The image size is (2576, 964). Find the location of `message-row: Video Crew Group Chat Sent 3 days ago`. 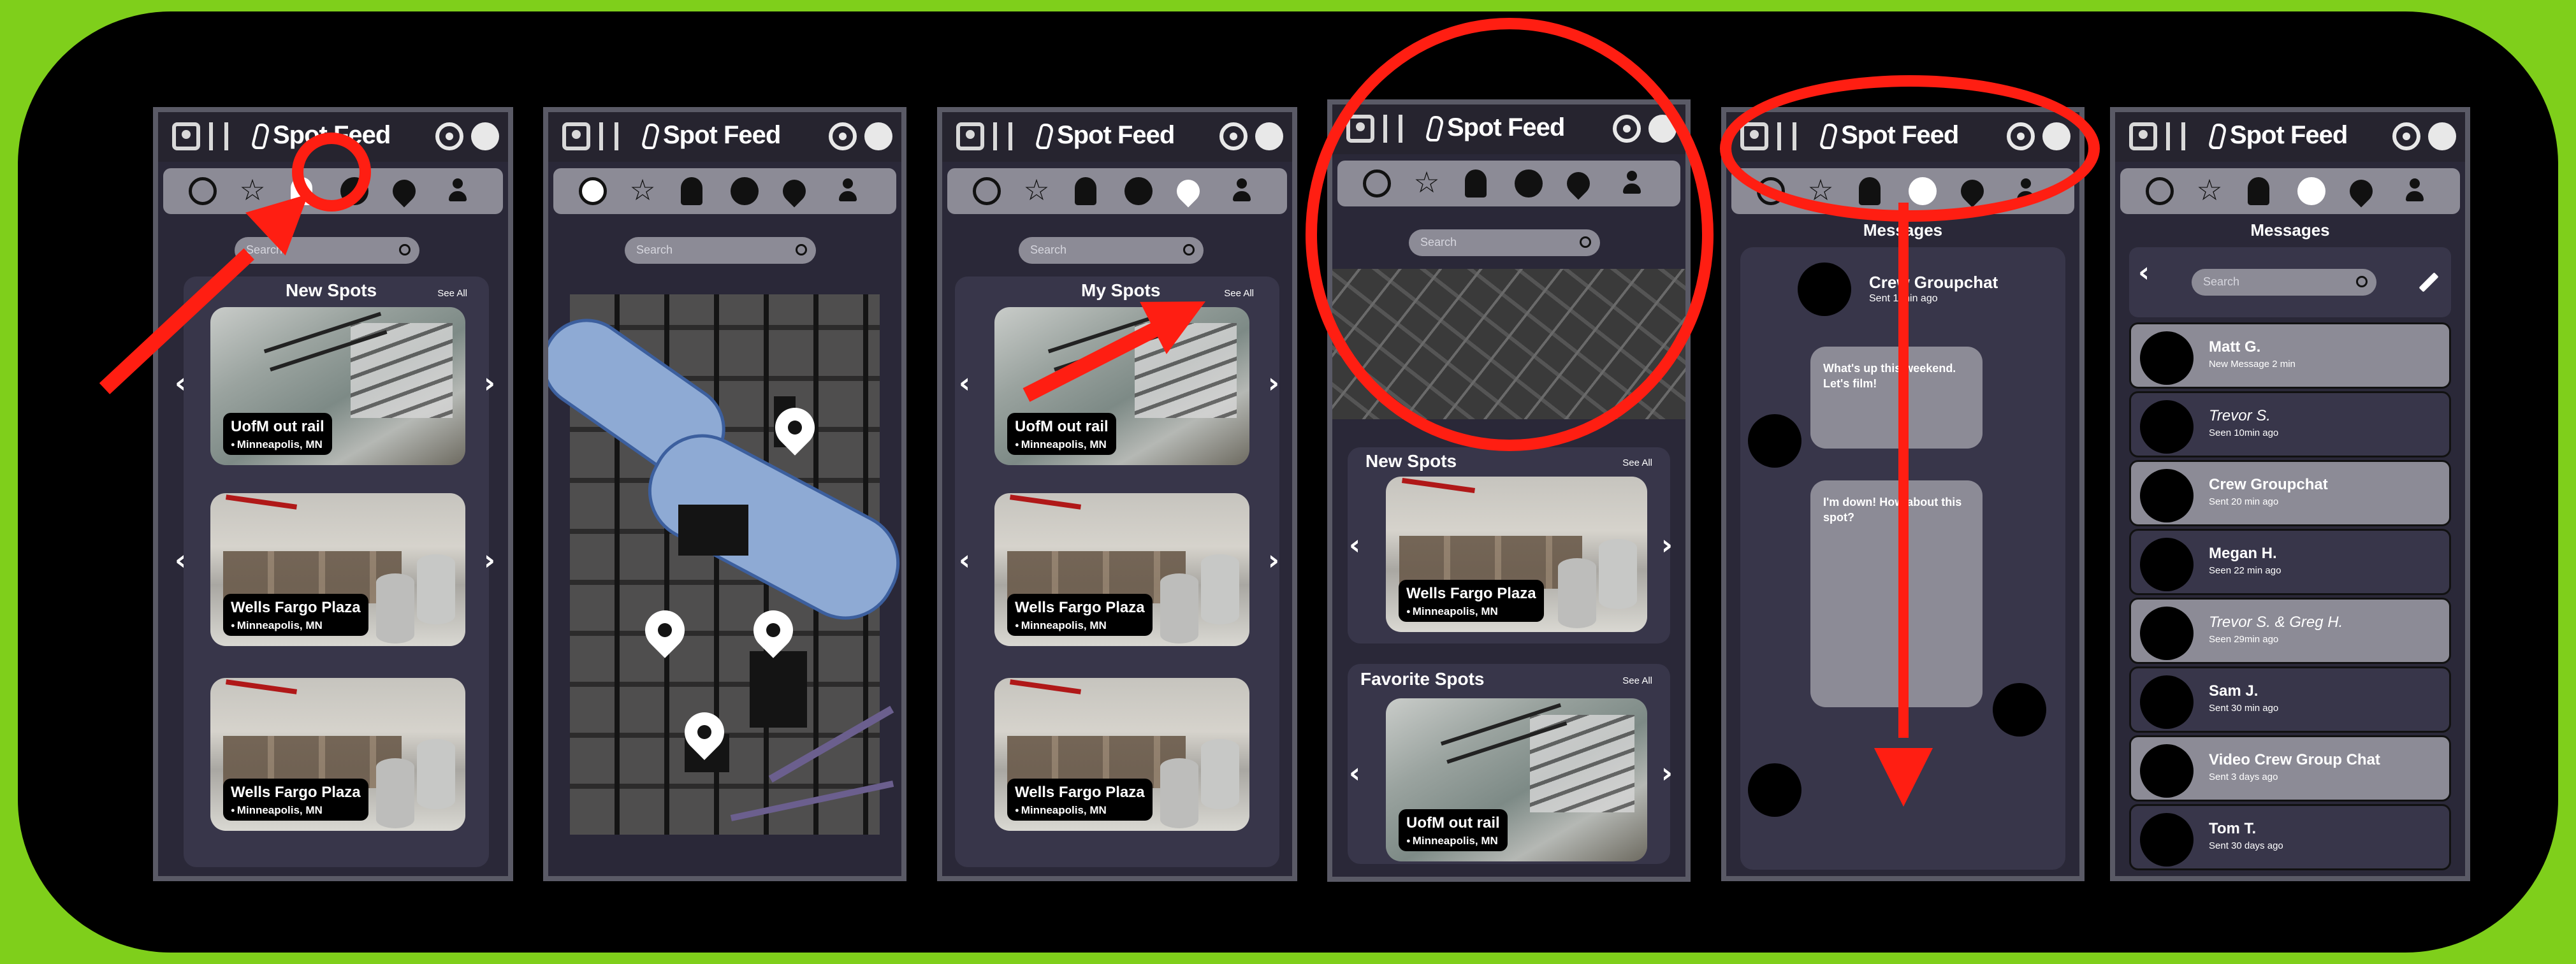

message-row: Video Crew Group Chat Sent 3 days ago is located at coordinates (2290, 769).